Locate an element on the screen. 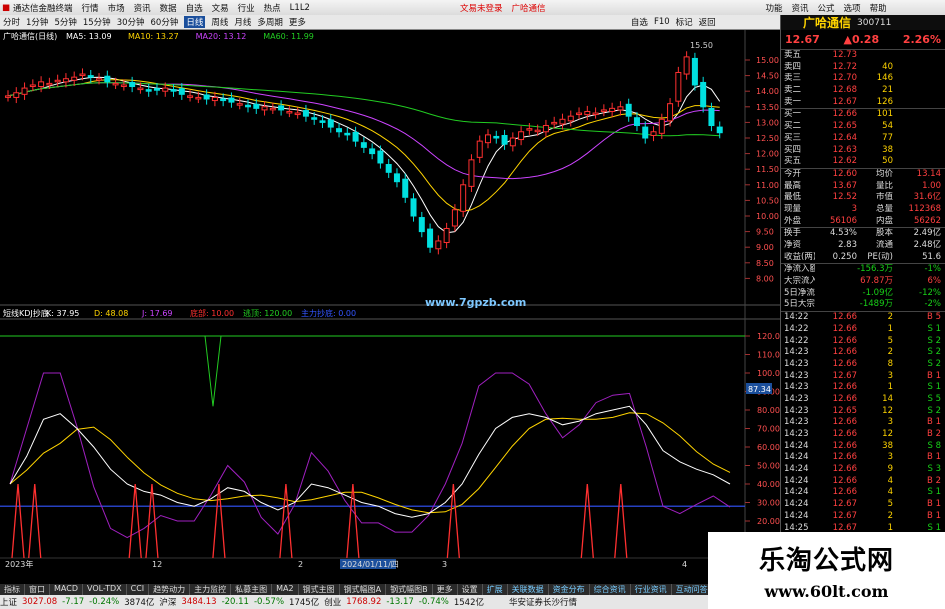 The height and width of the screenshot is (609, 945). indicator-tab: 指标 is located at coordinates (12, 589).